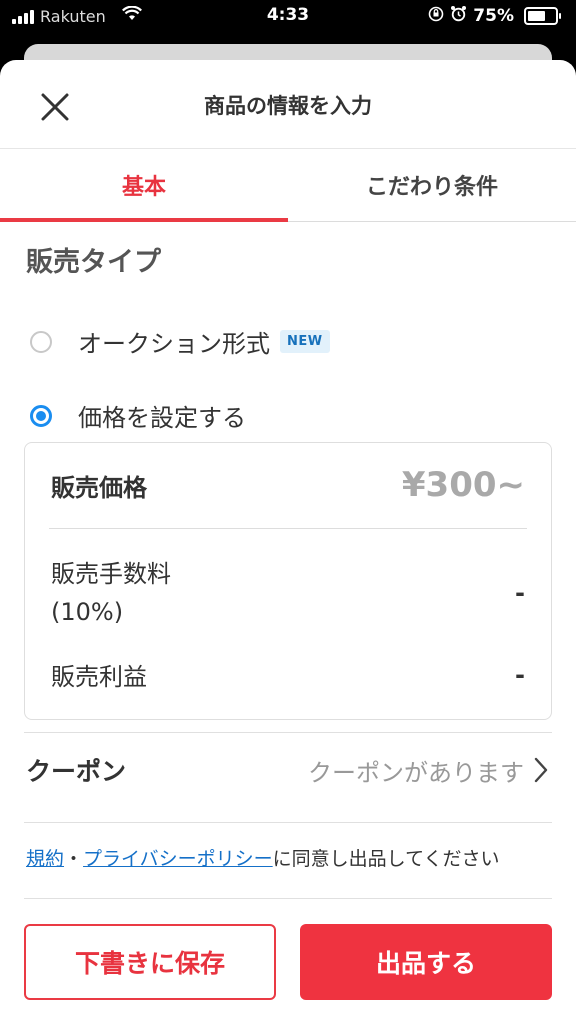  Describe the element at coordinates (76, 771) in the screenshot. I see `coupon-label: クーポン` at that location.